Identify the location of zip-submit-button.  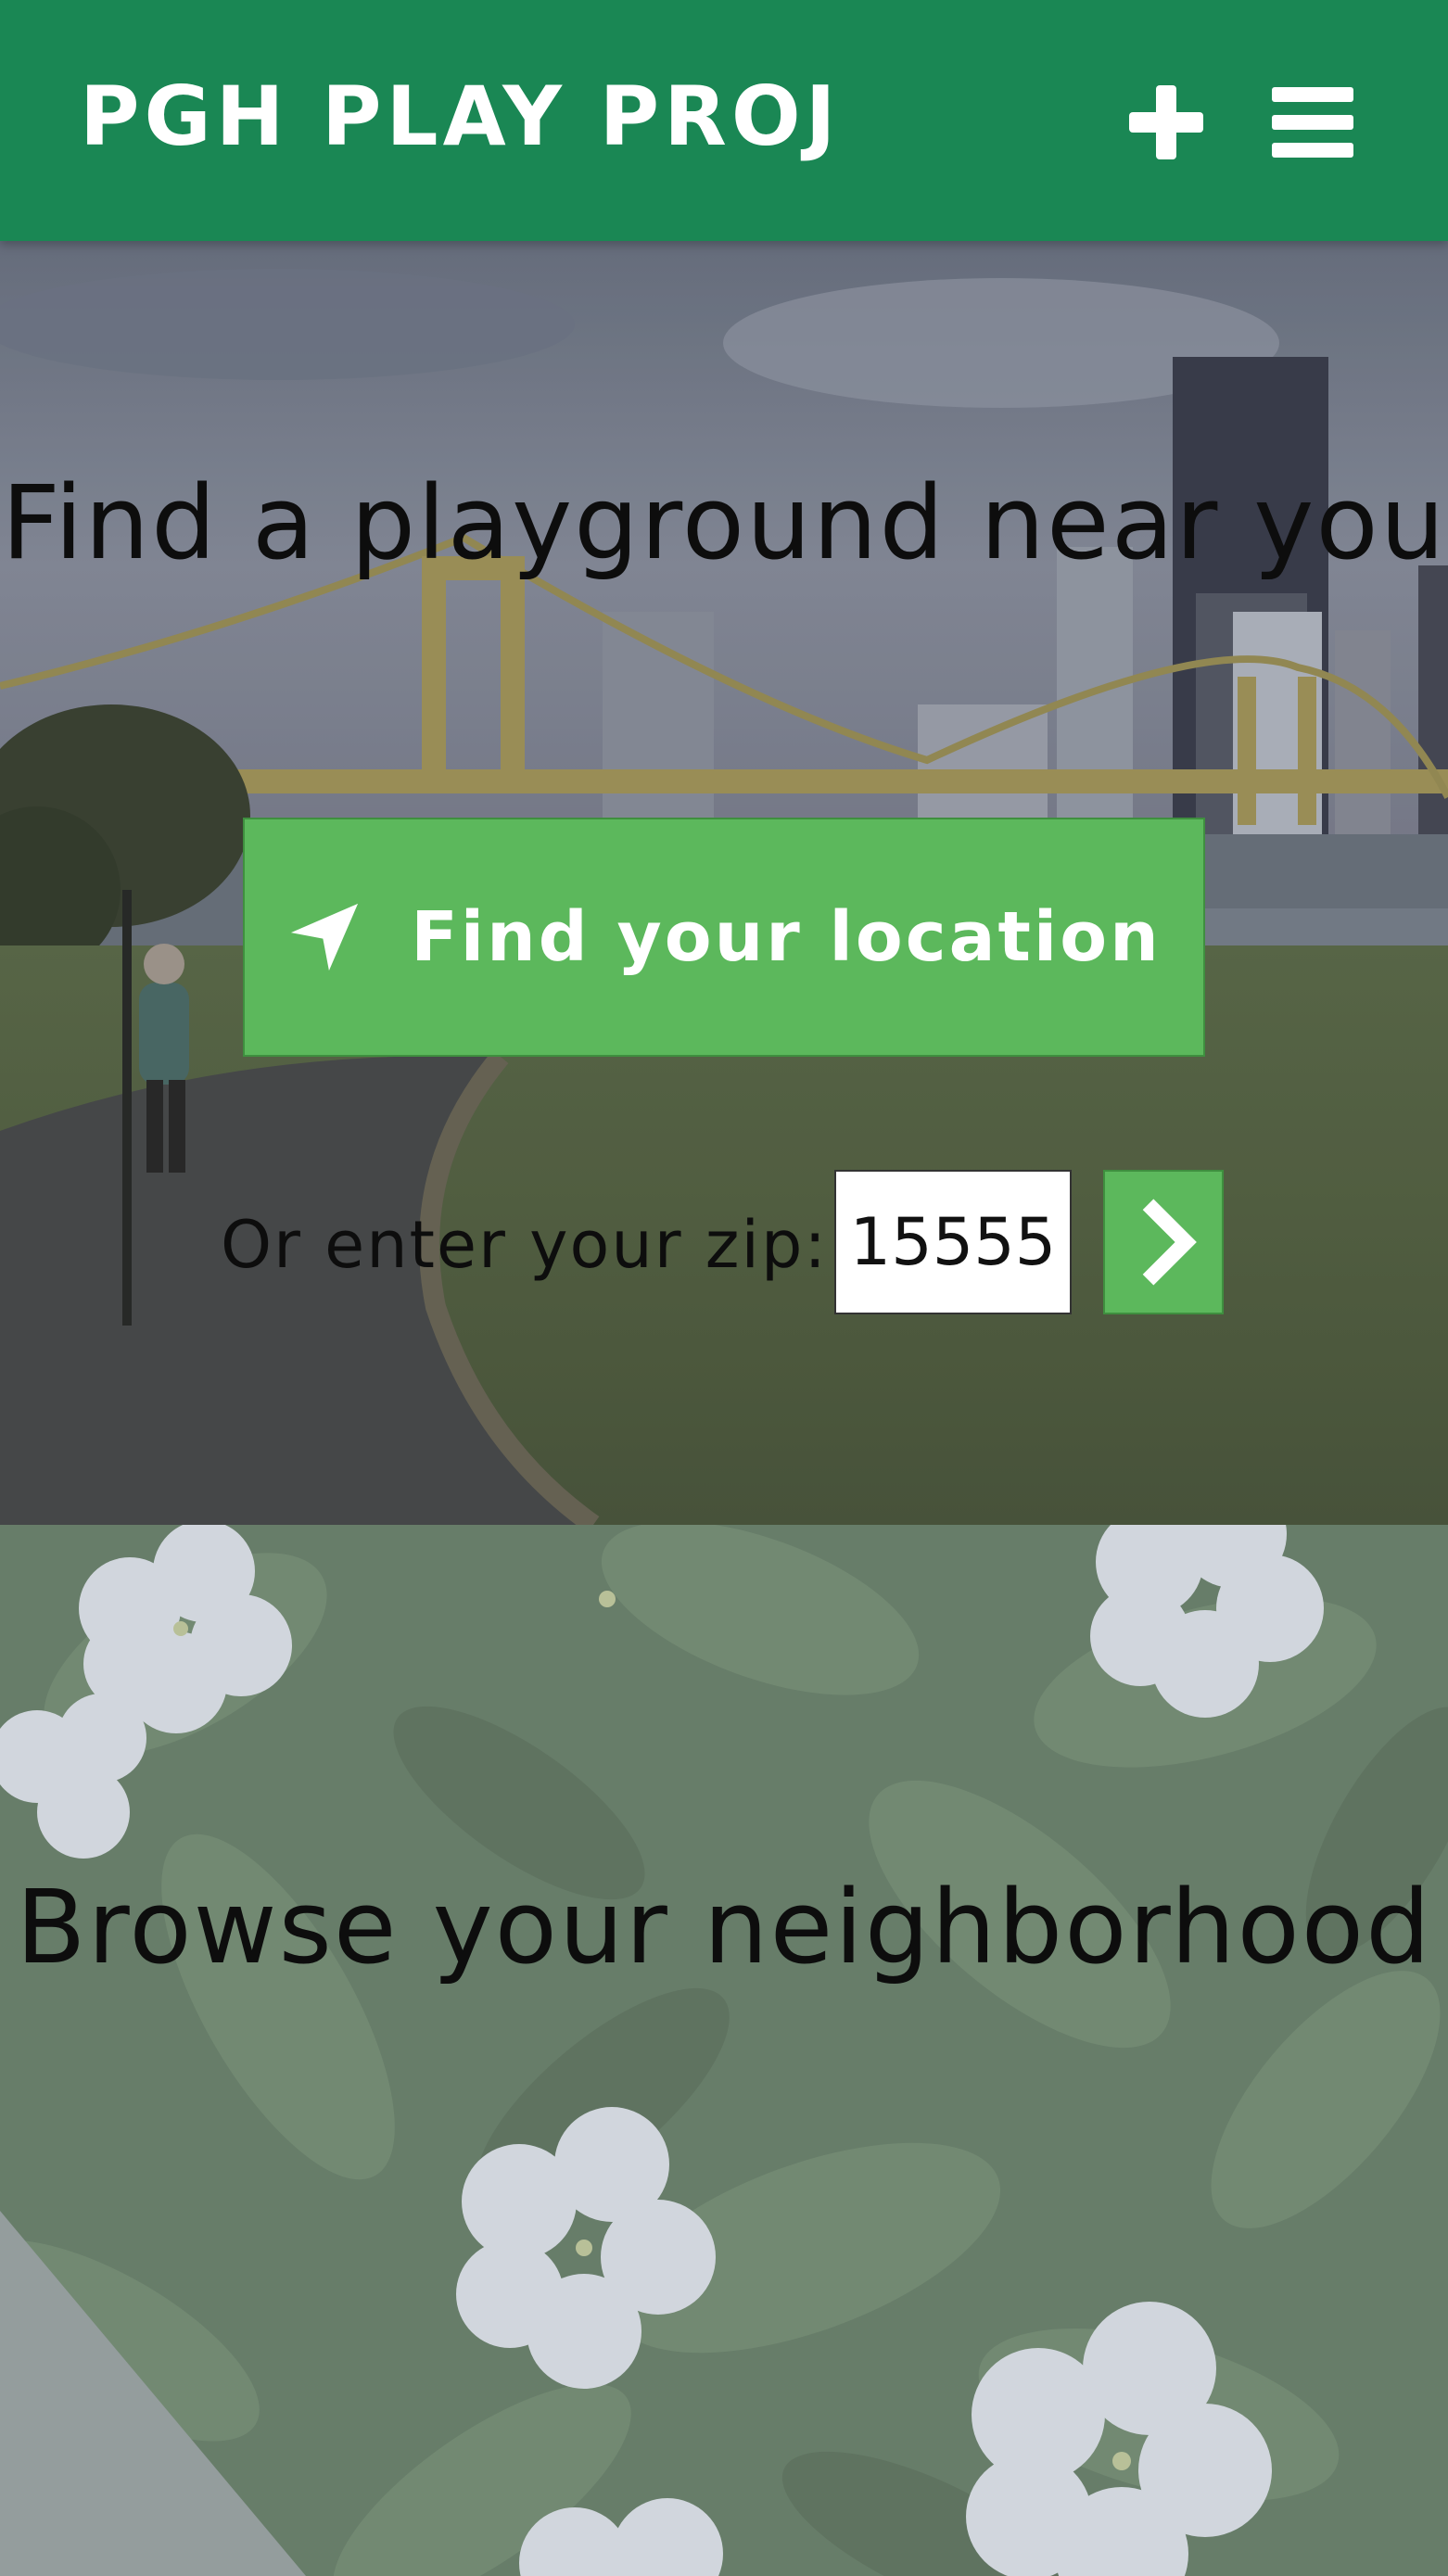
(1164, 1242).